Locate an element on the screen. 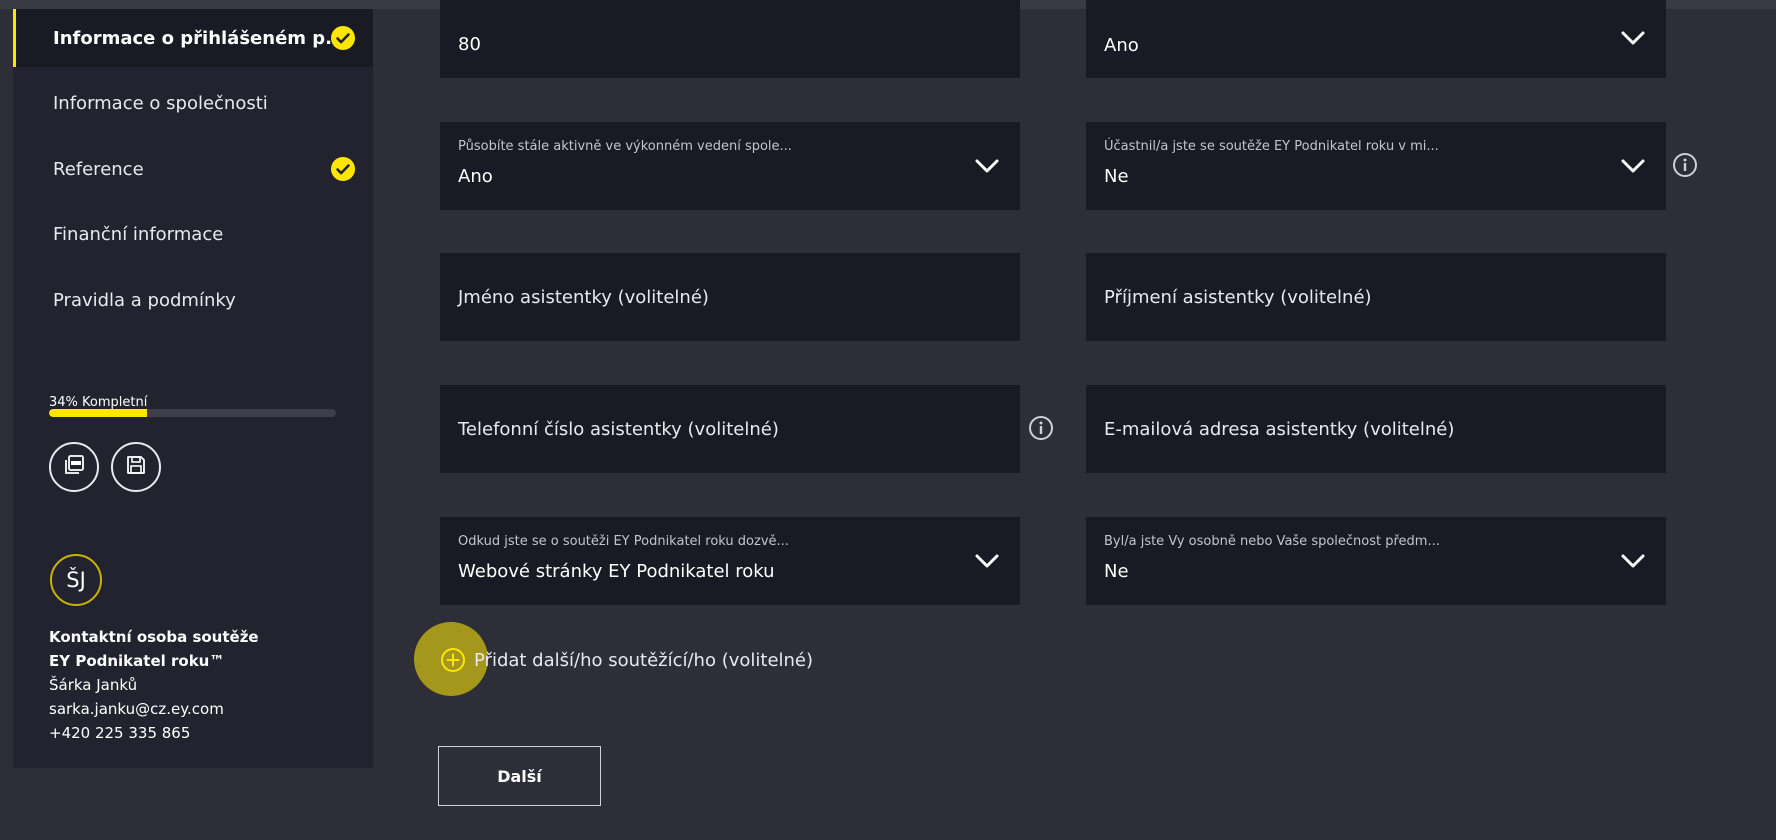  sidebar-item-financial-info: Finanční informace is located at coordinates (193, 234).